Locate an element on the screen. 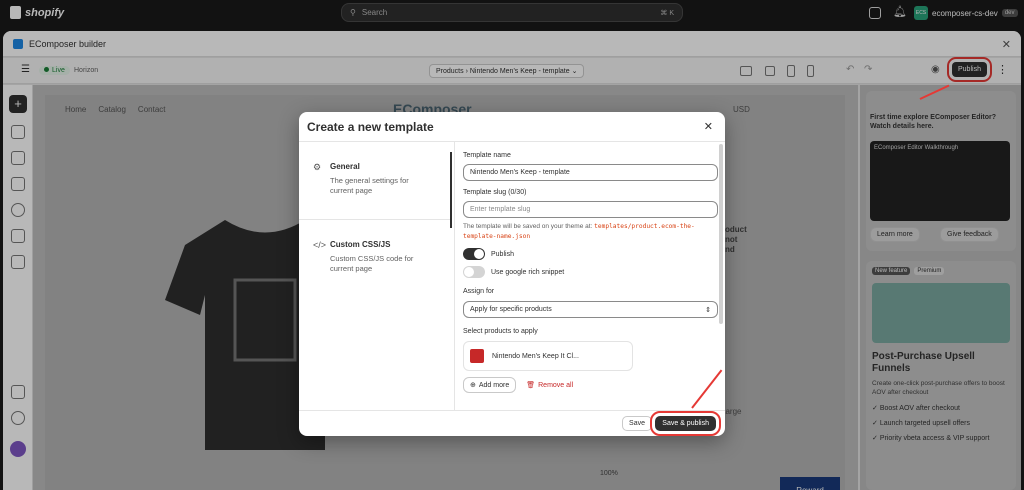 This screenshot has width=1024, height=490. select-products-label: Select products to apply is located at coordinates (500, 331).